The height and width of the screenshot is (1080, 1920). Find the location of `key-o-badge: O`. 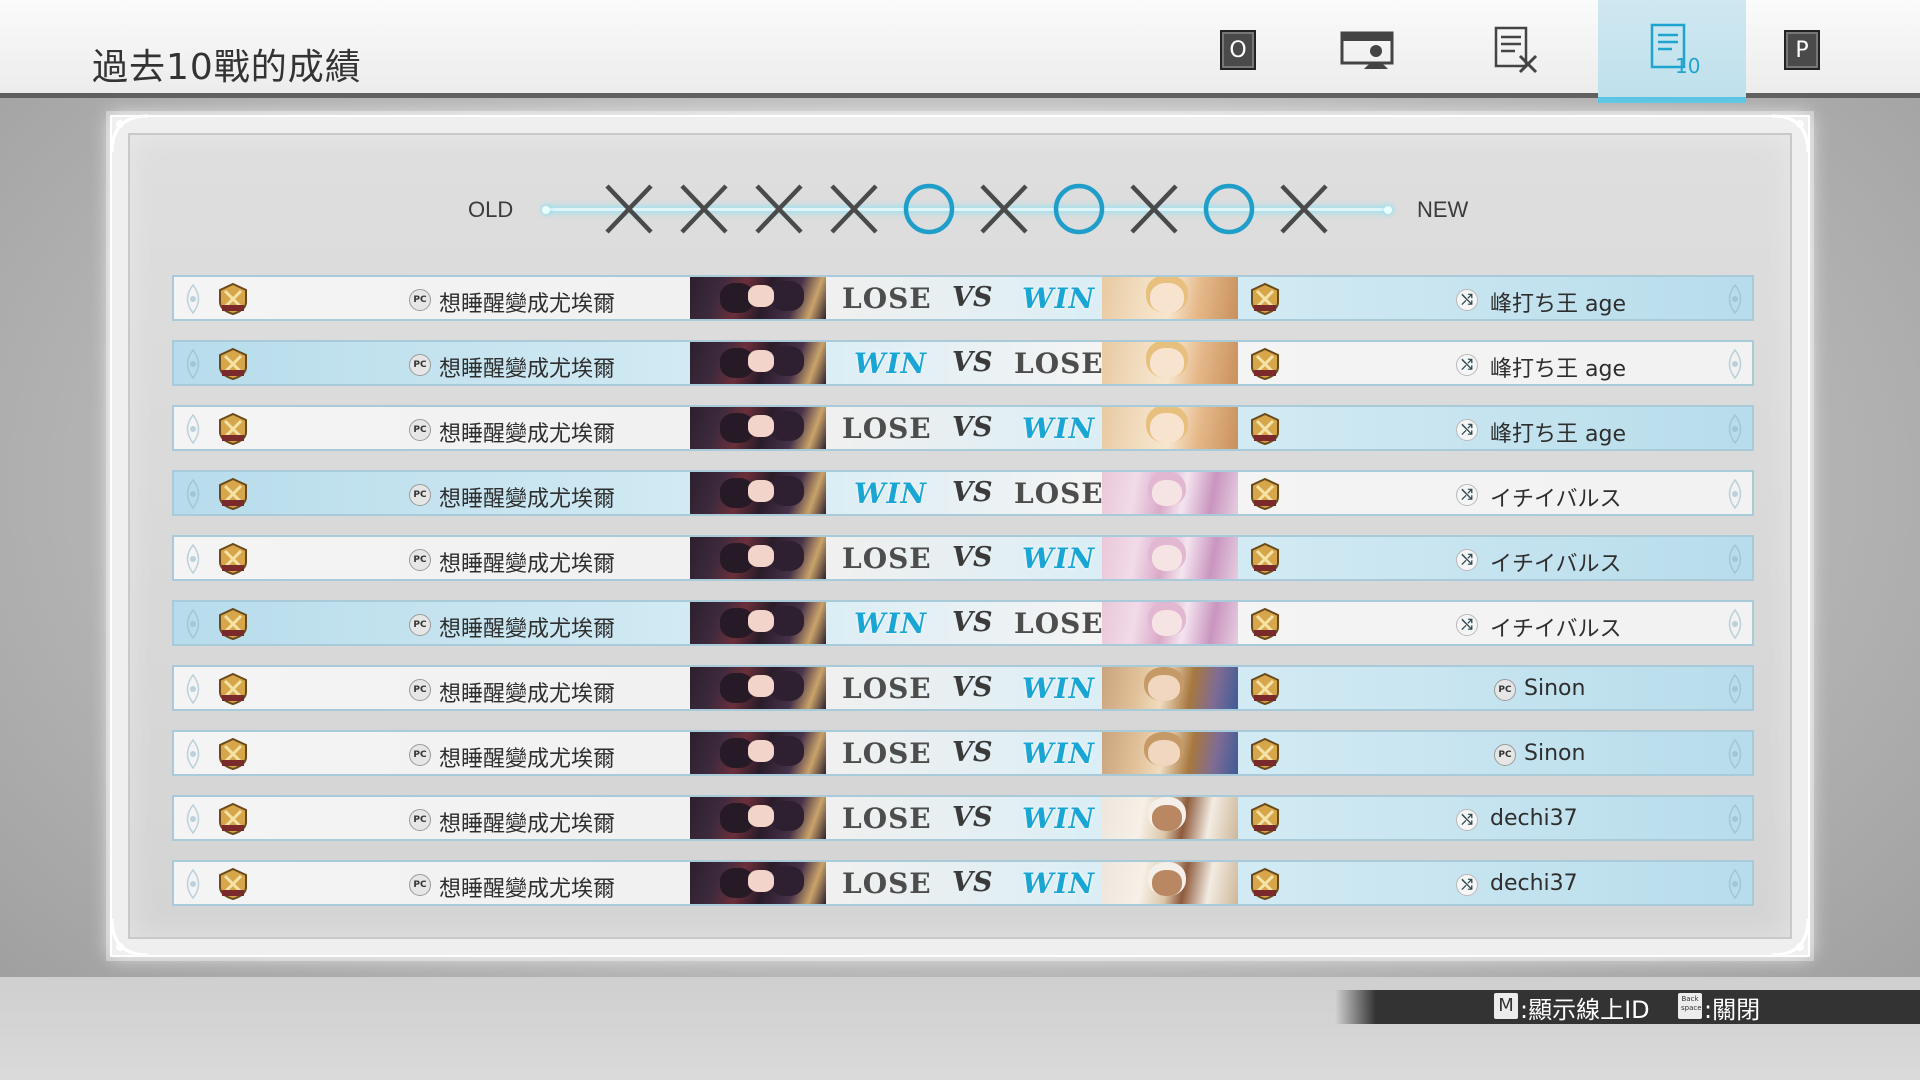

key-o-badge: O is located at coordinates (1238, 50).